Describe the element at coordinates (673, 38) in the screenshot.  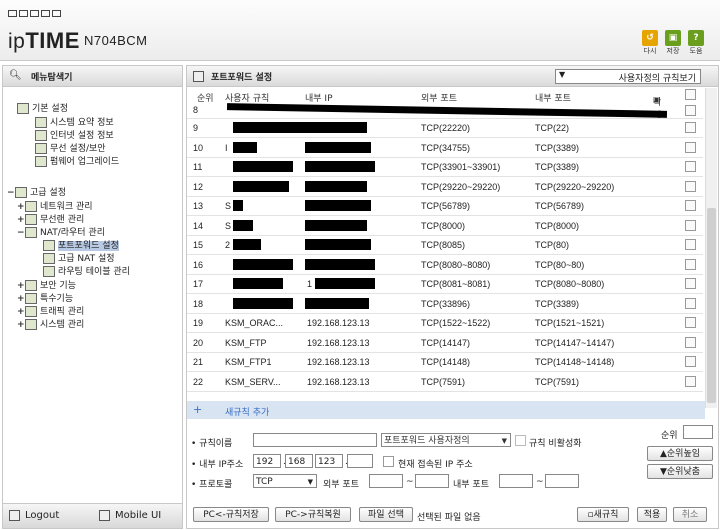
I see `save-icon: ▣` at that location.